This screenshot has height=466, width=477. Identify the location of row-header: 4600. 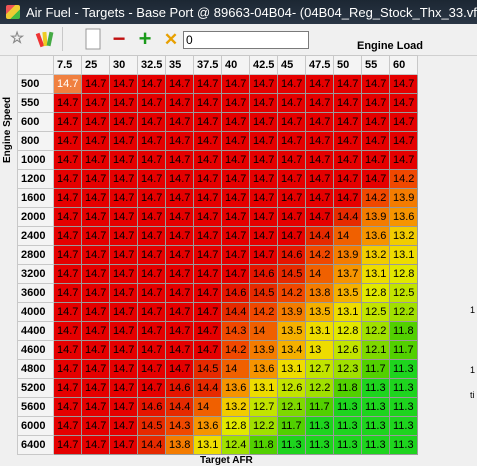
(35, 350).